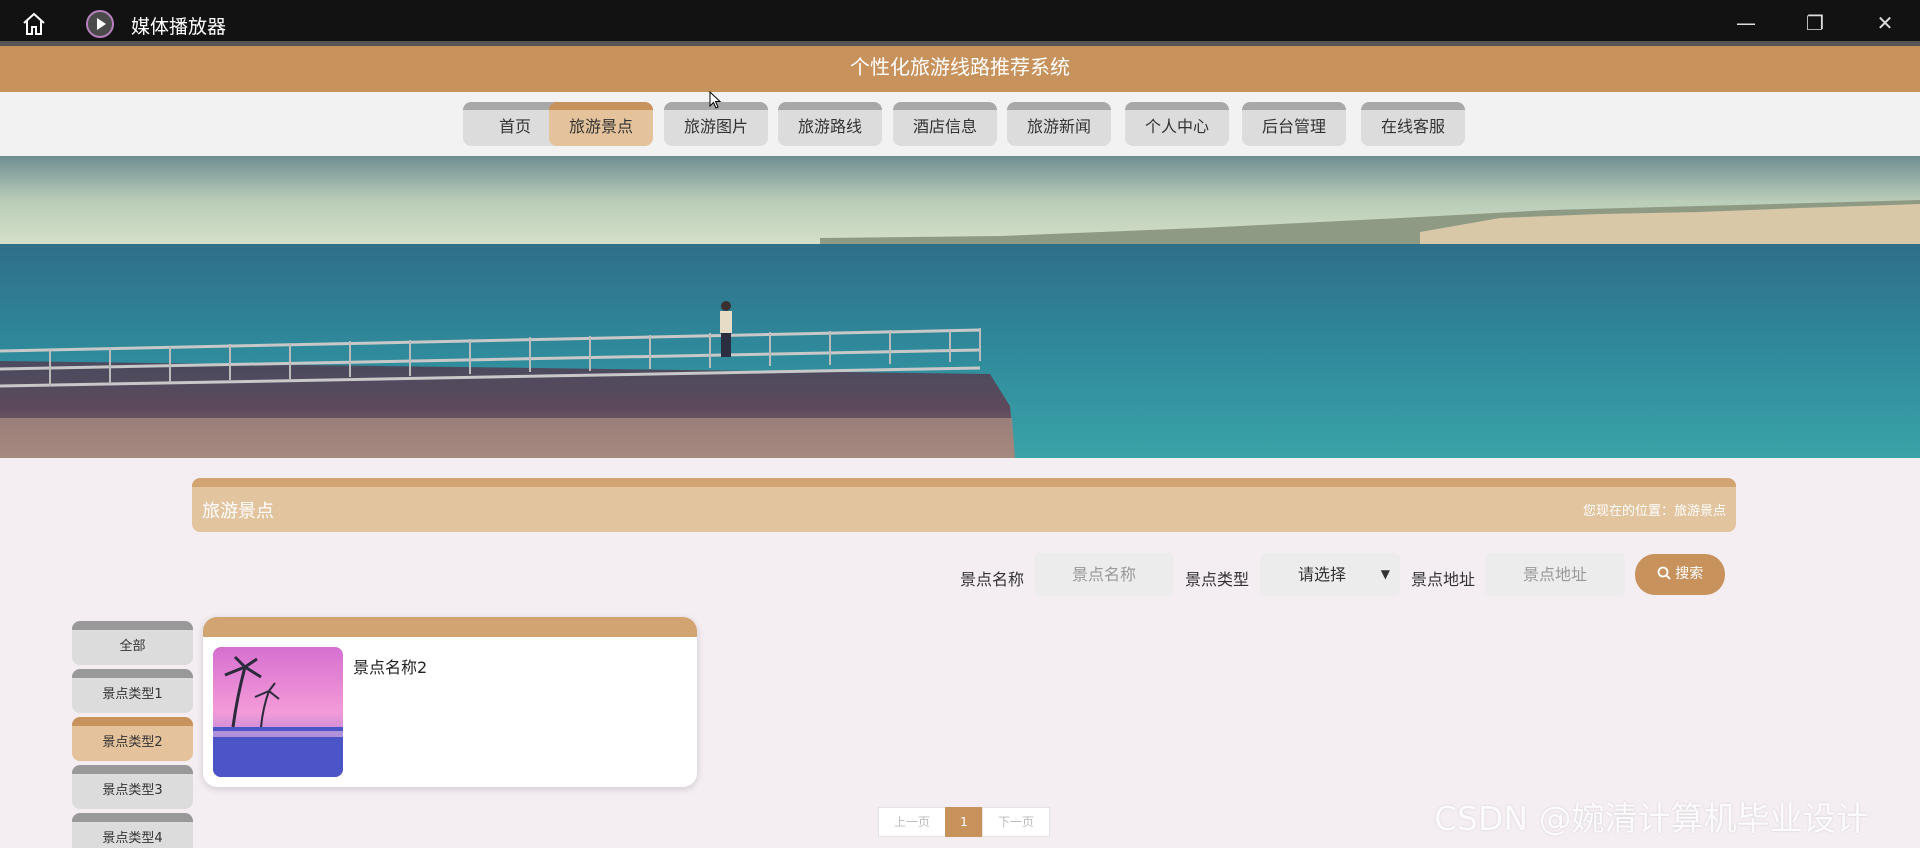  What do you see at coordinates (100, 24) in the screenshot?
I see `play-icon` at bounding box center [100, 24].